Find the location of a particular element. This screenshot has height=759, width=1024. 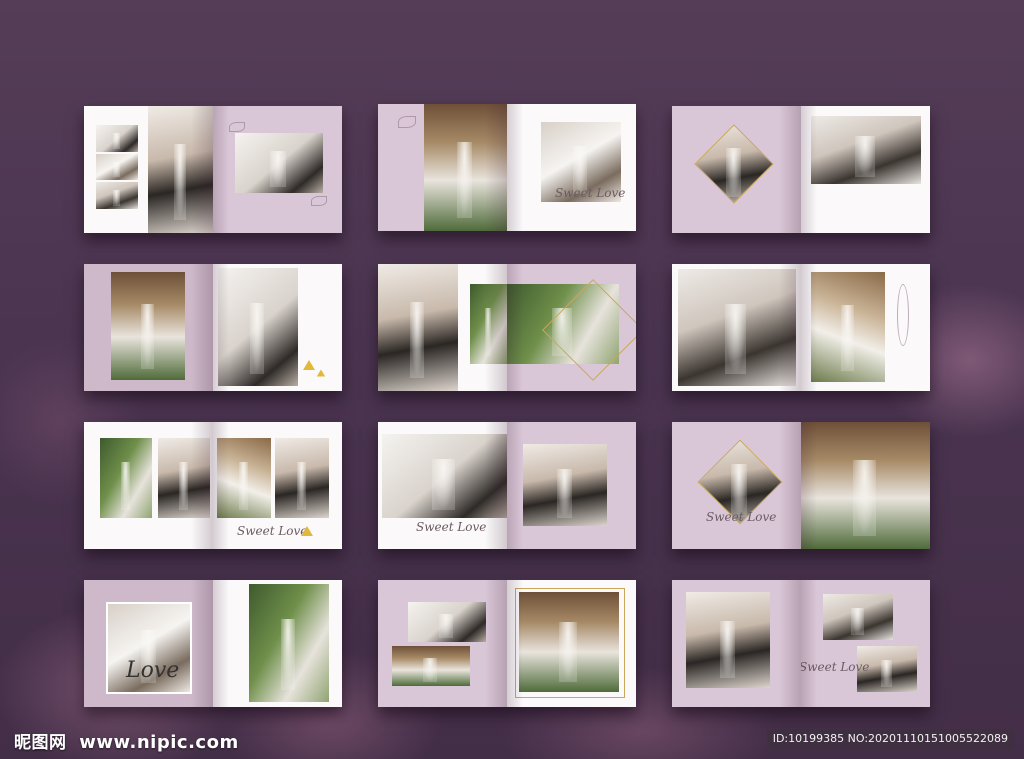

script-title: Love is located at coordinates (153, 670).